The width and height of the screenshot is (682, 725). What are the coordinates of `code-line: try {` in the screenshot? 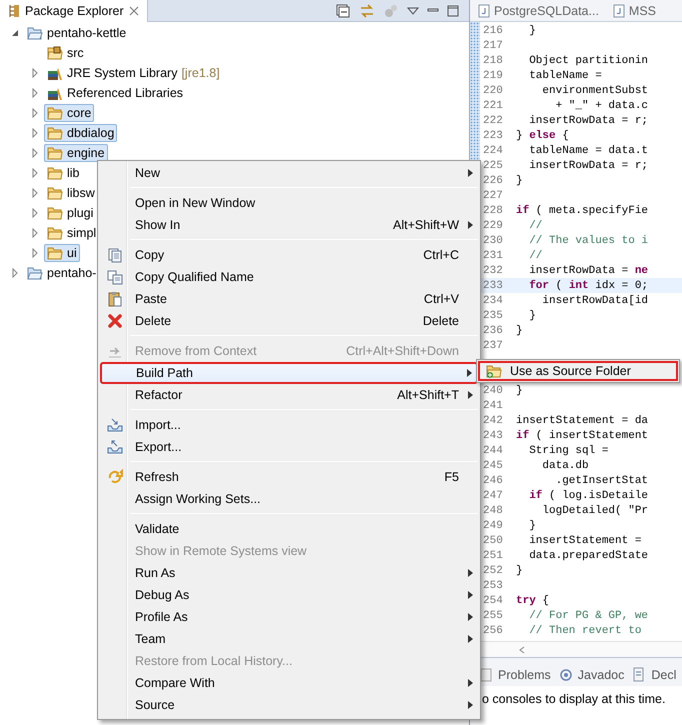 It's located at (533, 600).